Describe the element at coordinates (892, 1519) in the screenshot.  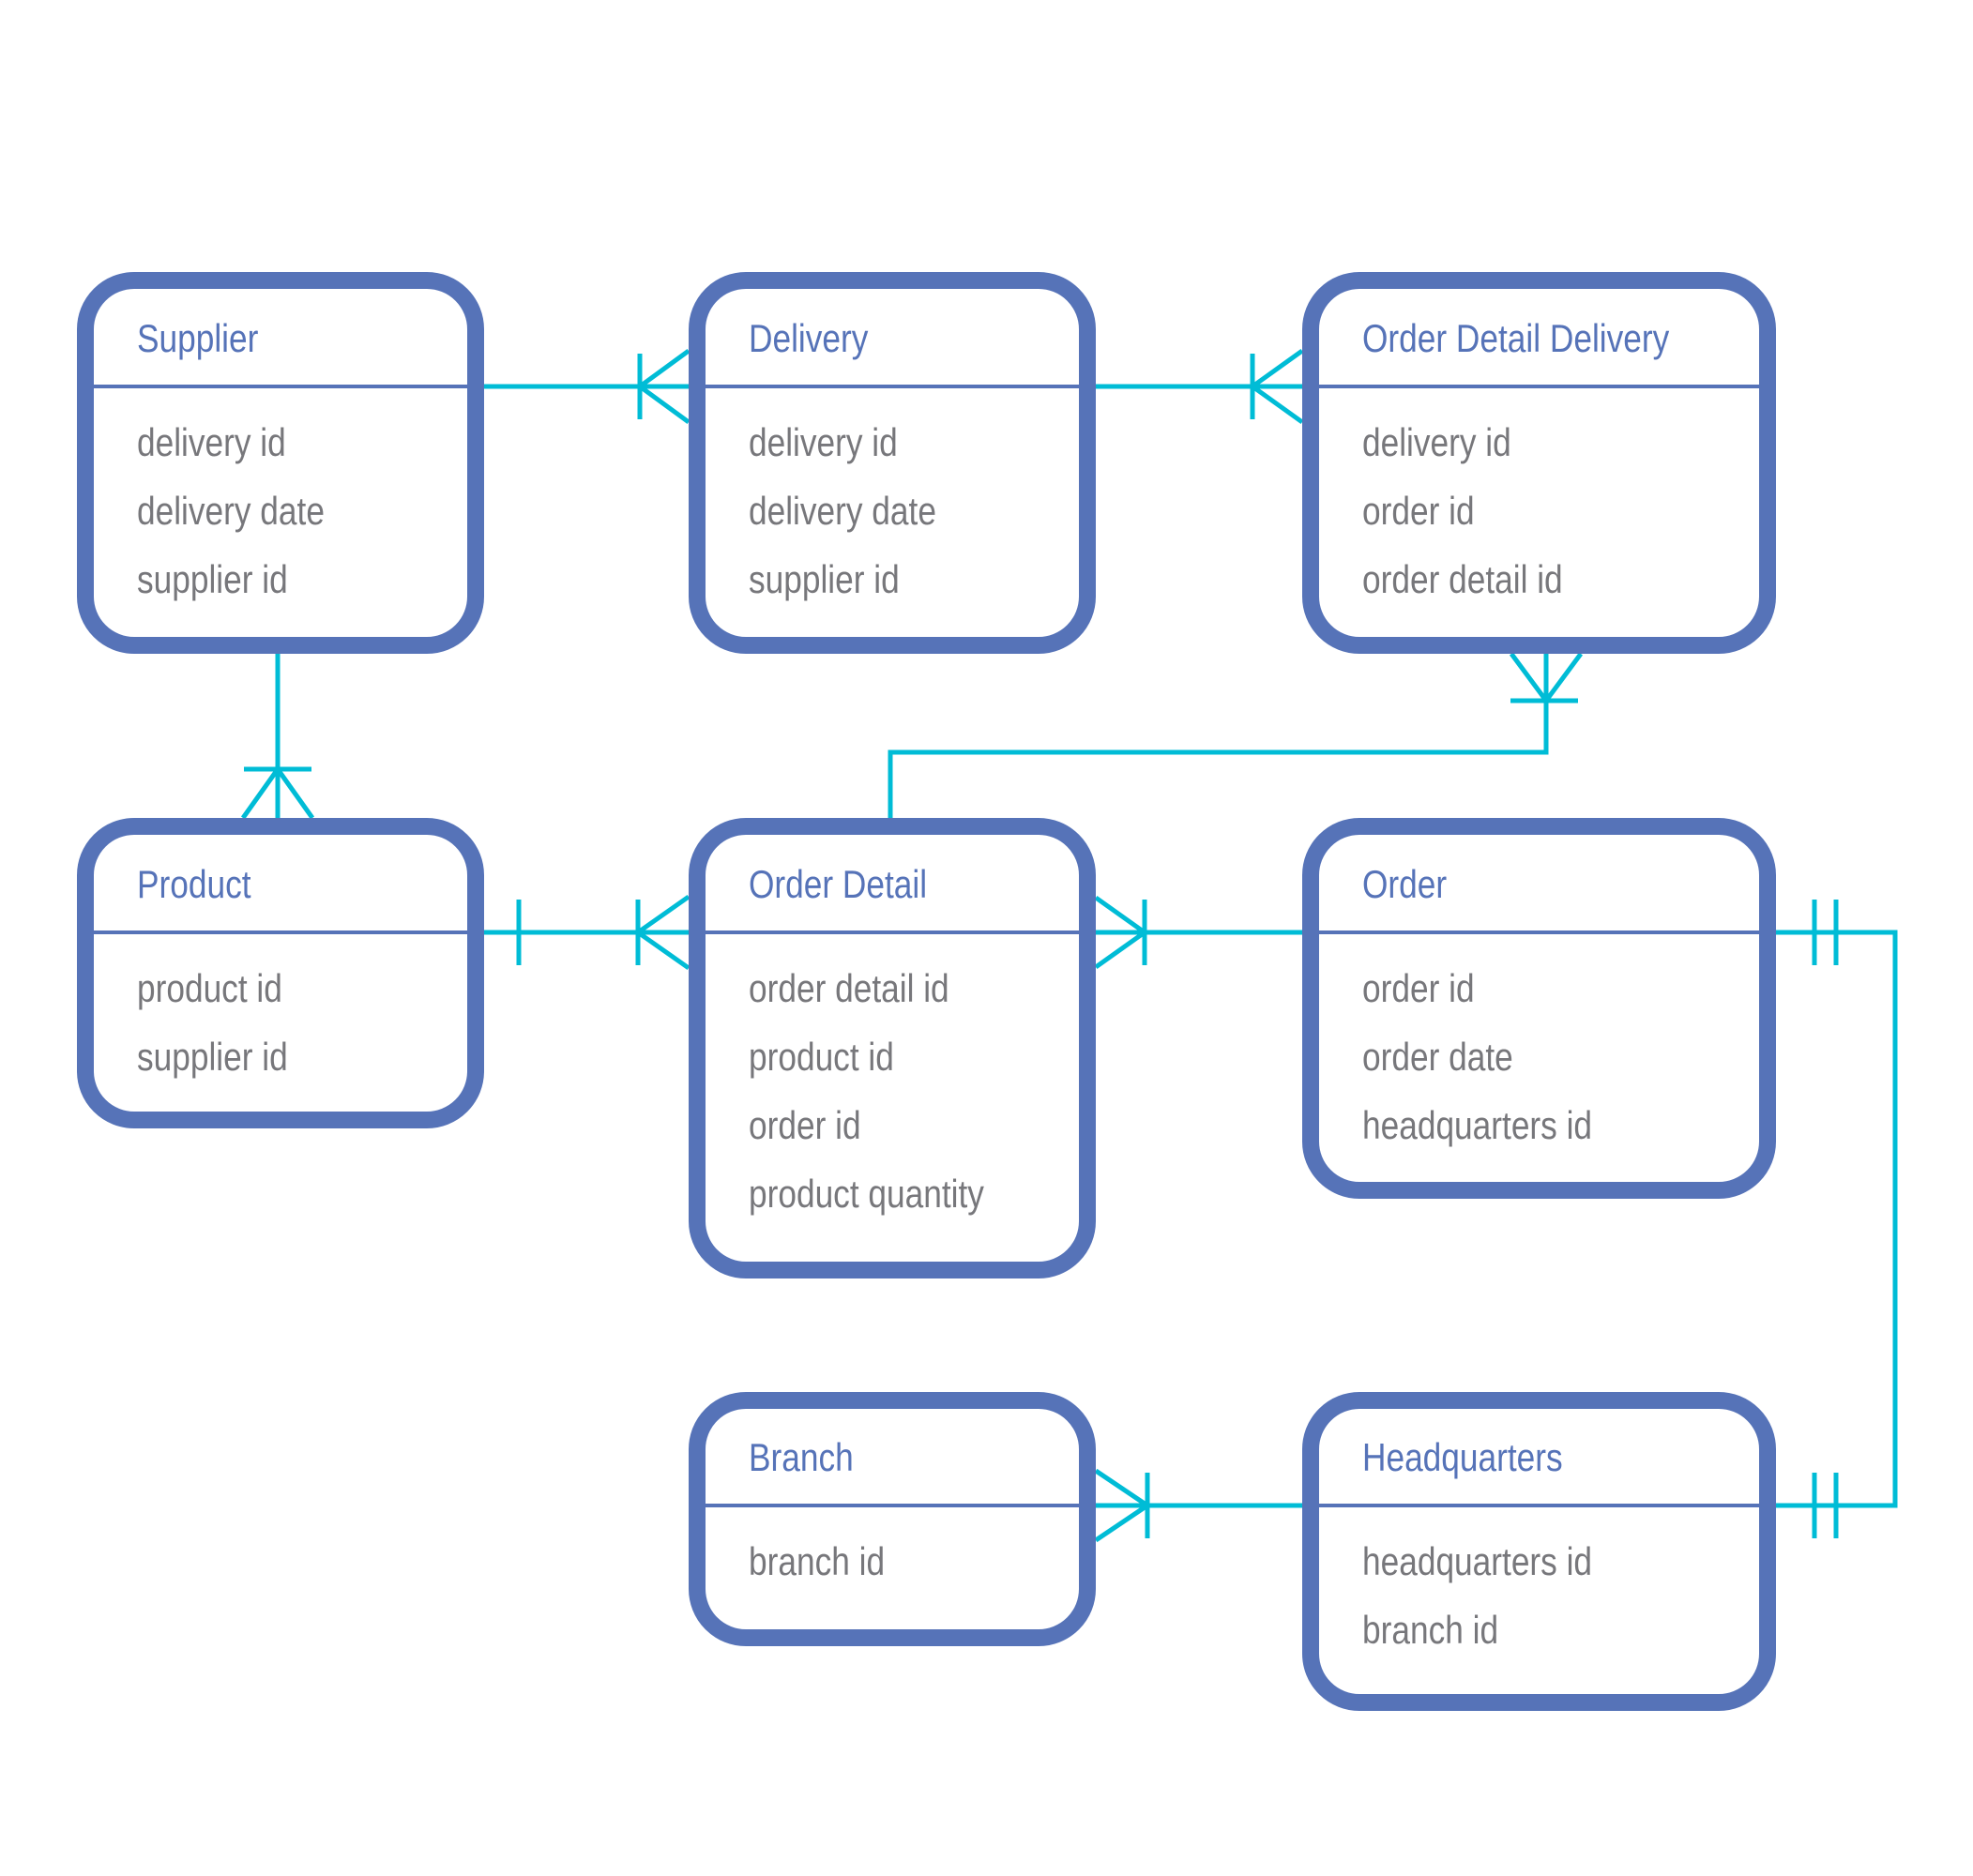
I see `entity-branch: Branch branch id` at that location.